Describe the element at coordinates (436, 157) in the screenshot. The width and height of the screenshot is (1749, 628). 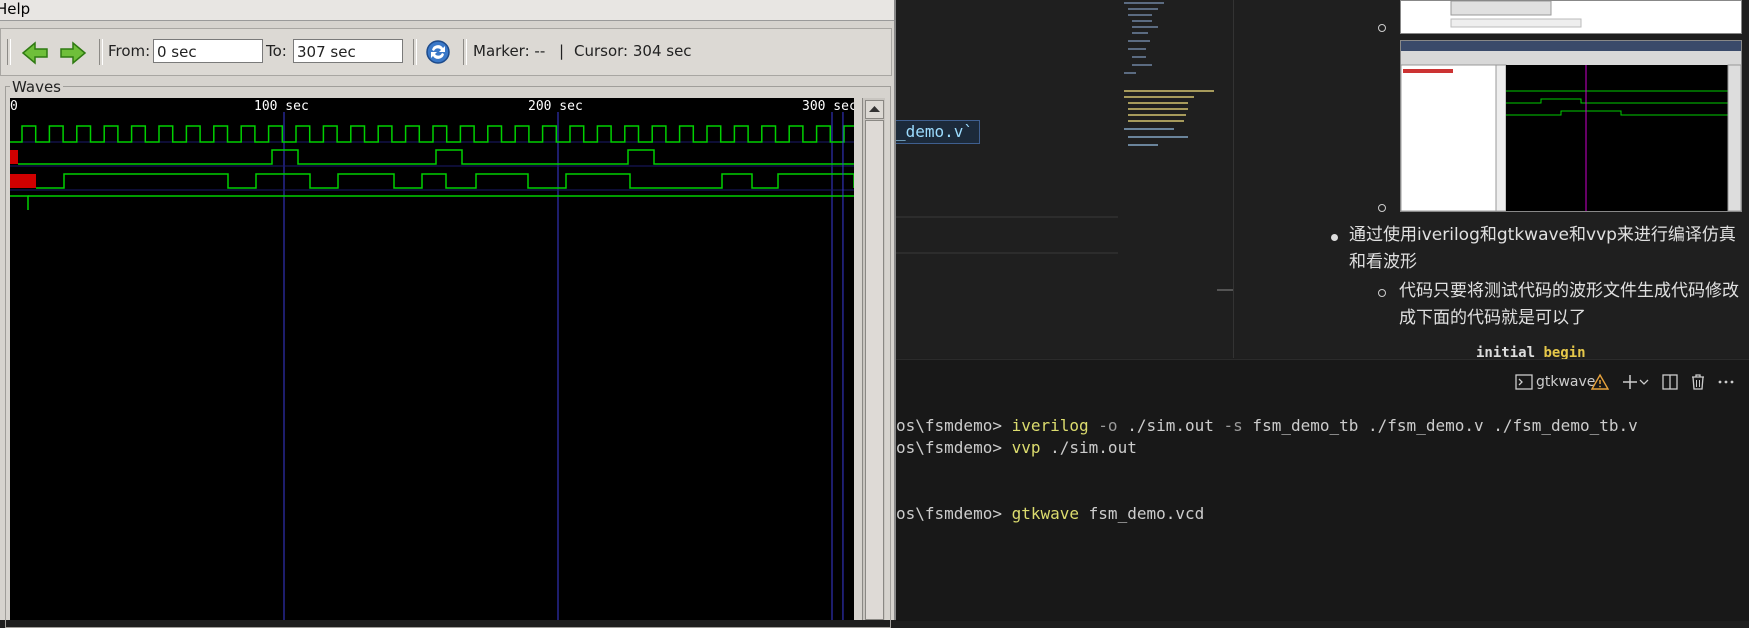
I see `signal-2-waveform` at that location.